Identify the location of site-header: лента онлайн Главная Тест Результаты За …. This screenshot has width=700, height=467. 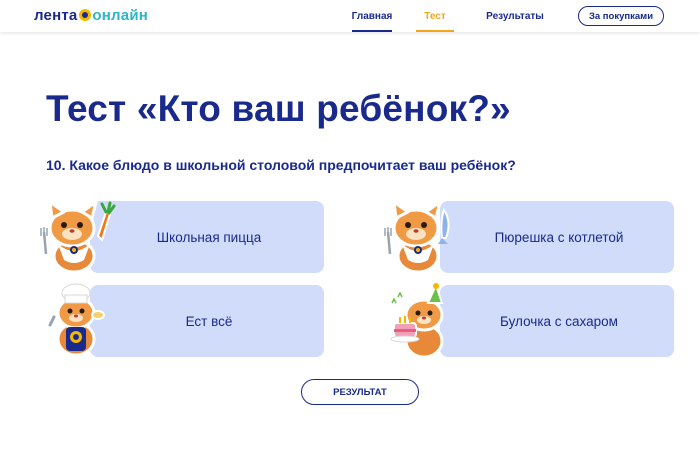
(350, 16).